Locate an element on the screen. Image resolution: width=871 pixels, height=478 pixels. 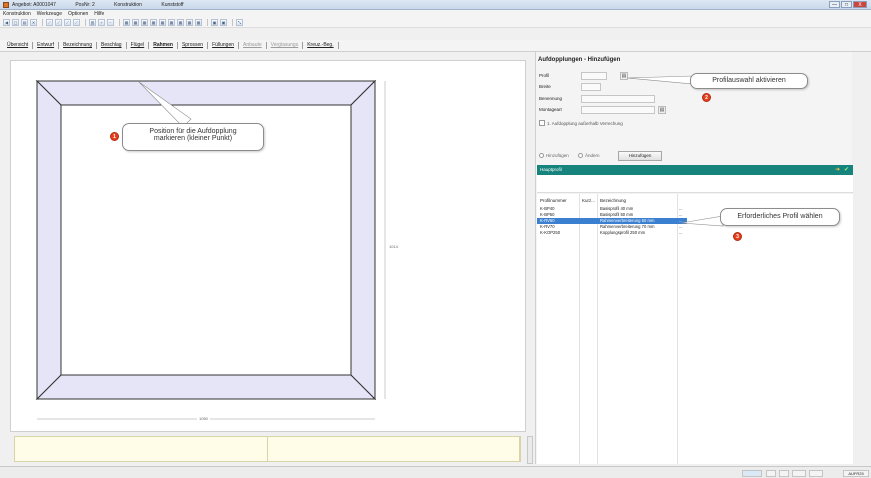
column-header-bezeichnung: Bezeichnung is located at coordinates (613, 200).